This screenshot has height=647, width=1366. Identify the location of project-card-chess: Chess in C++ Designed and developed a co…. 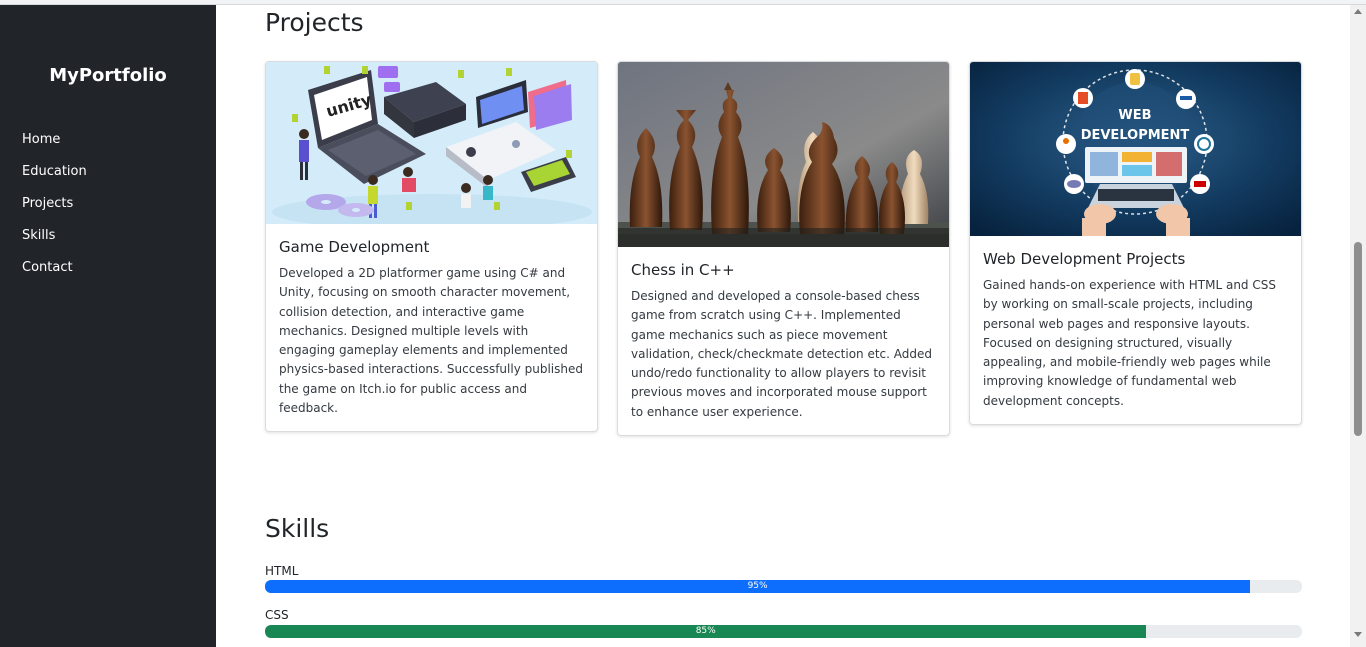
(783, 249).